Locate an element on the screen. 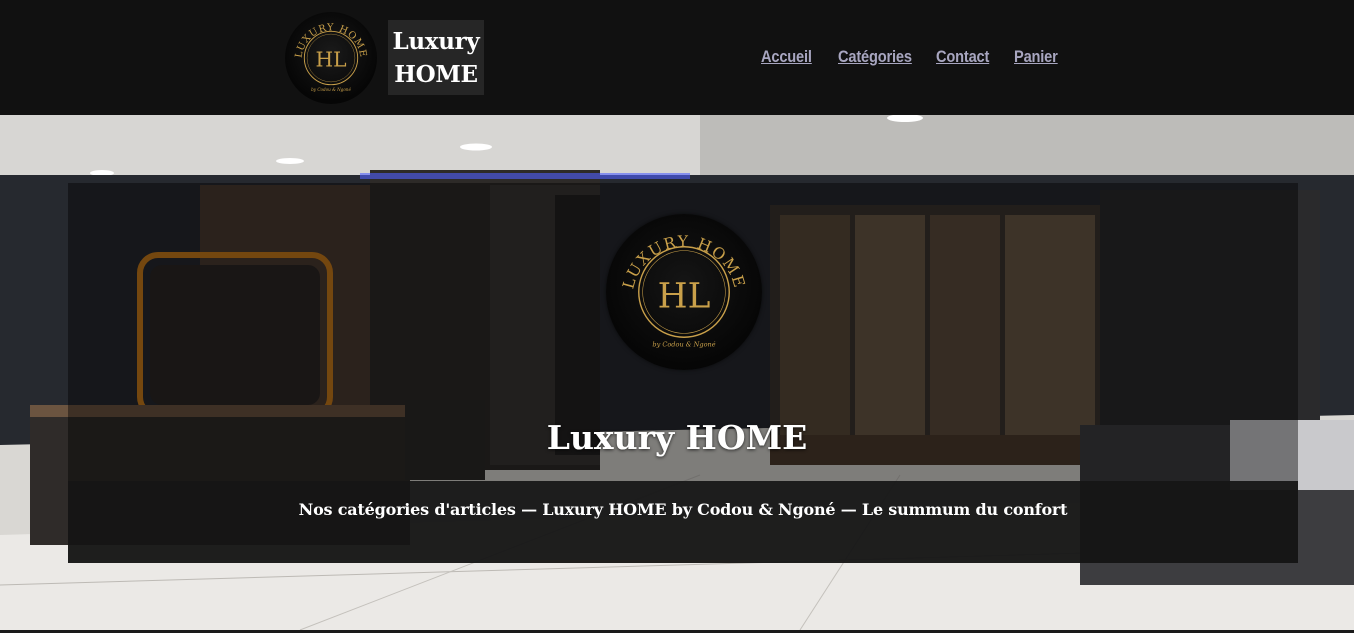 This screenshot has height=633, width=1354. hero-logo-image: LUXURY HOME HL by Codou & Ngoné is located at coordinates (684, 292).